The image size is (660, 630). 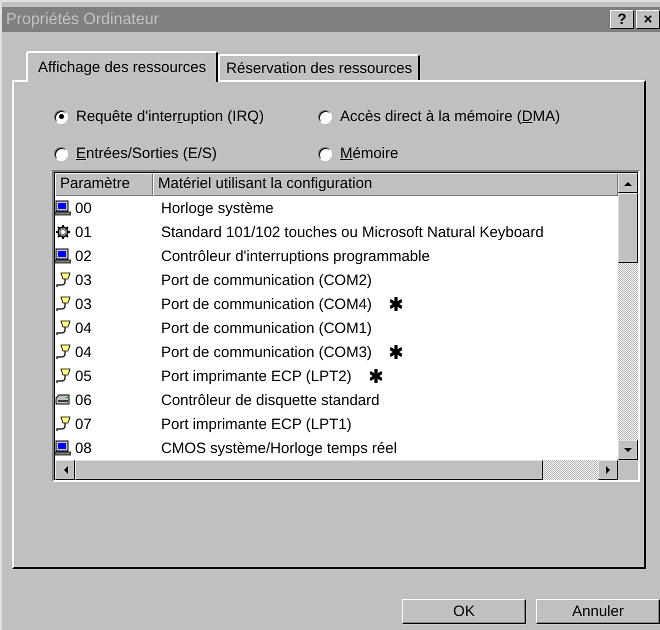 I want to click on table-cell: Port de communication (COM3), so click(x=266, y=352).